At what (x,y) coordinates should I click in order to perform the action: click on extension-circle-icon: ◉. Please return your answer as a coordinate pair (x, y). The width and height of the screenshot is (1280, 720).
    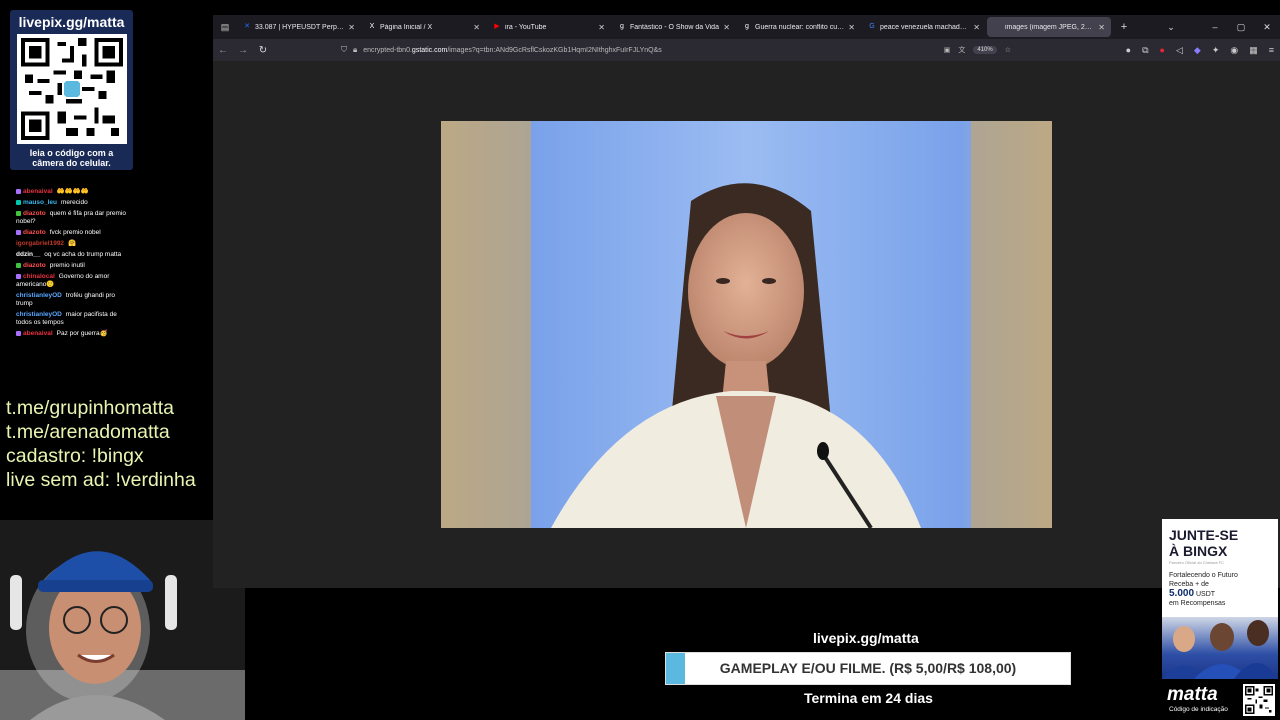
    Looking at the image, I should click on (1234, 50).